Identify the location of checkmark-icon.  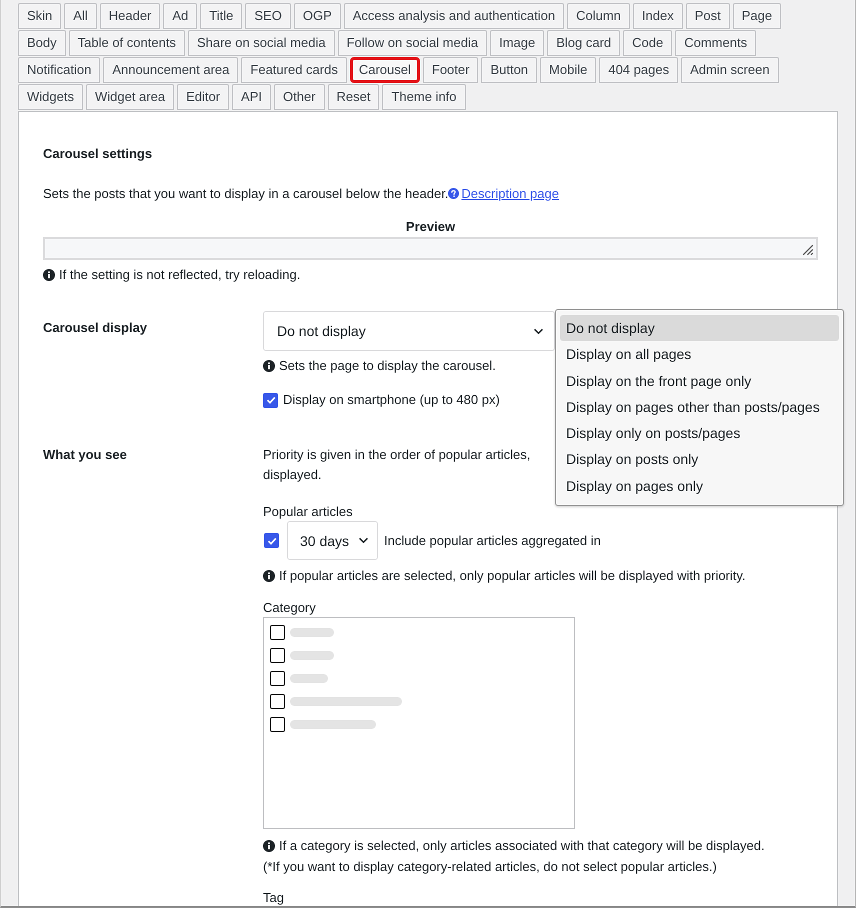
(270, 400).